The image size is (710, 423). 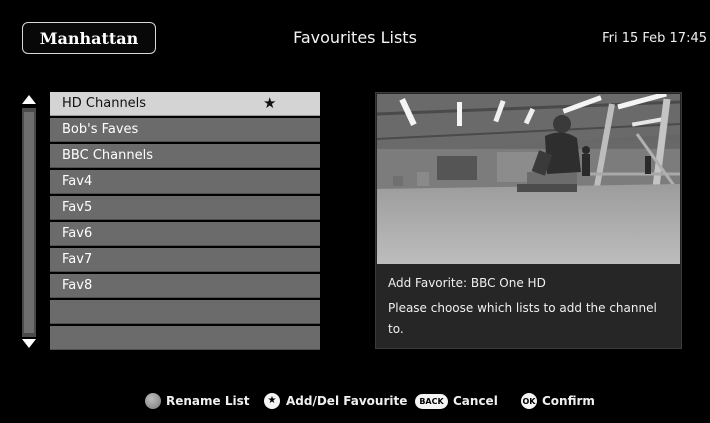 I want to click on favourites-list-item-label: Fav7, so click(x=77, y=259).